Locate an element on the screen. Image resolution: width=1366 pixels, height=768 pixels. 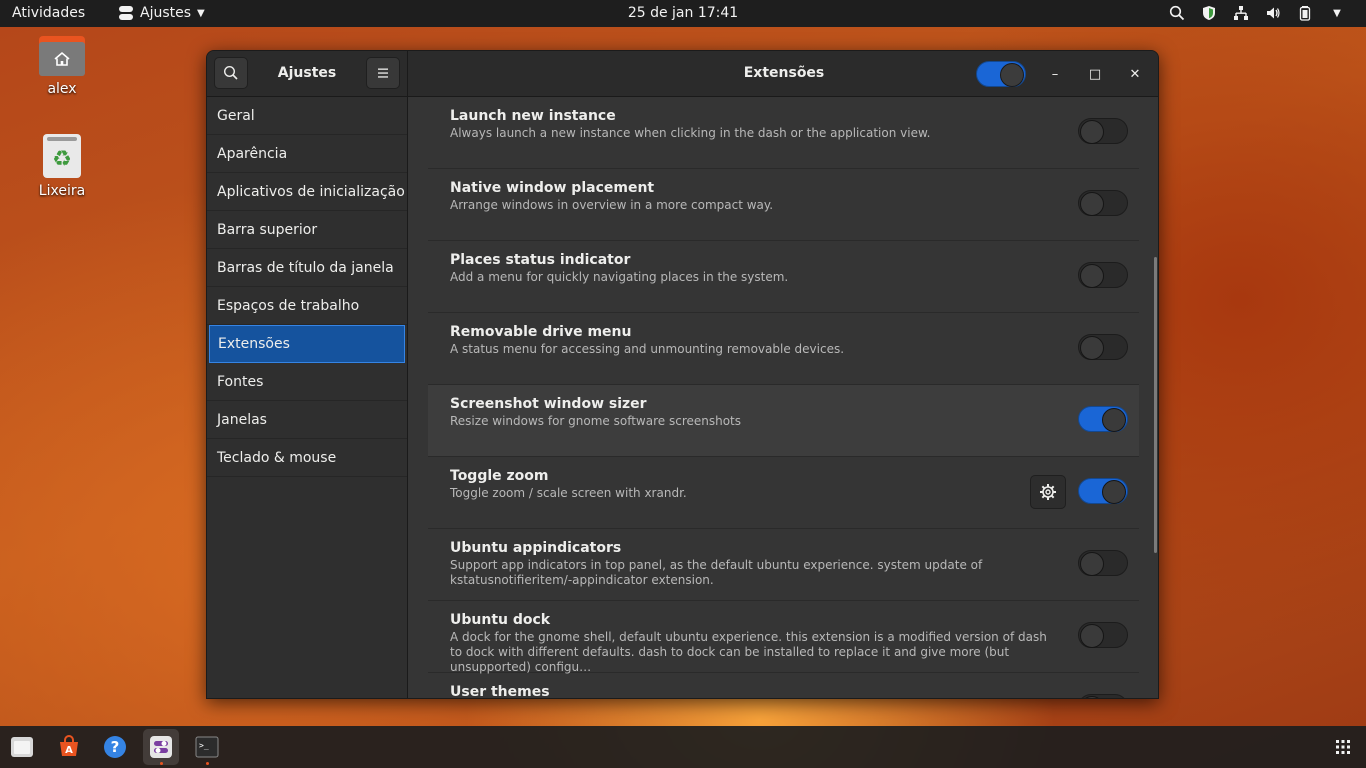
top-bar: Atividades Ajustes ▼ 25 de jan 17:41 ▼ is located at coordinates (683, 13).